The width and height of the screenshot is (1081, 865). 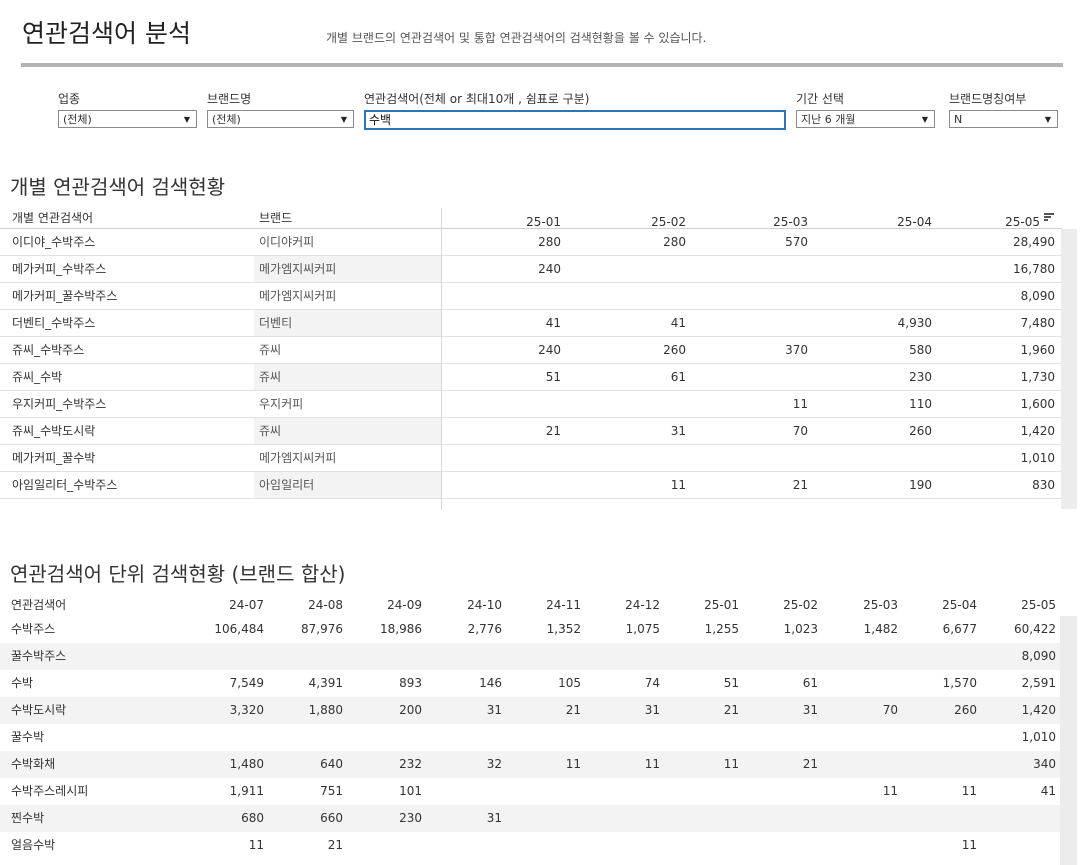 I want to click on row-keyword: 메가커피_꿀수박, so click(x=54, y=458).